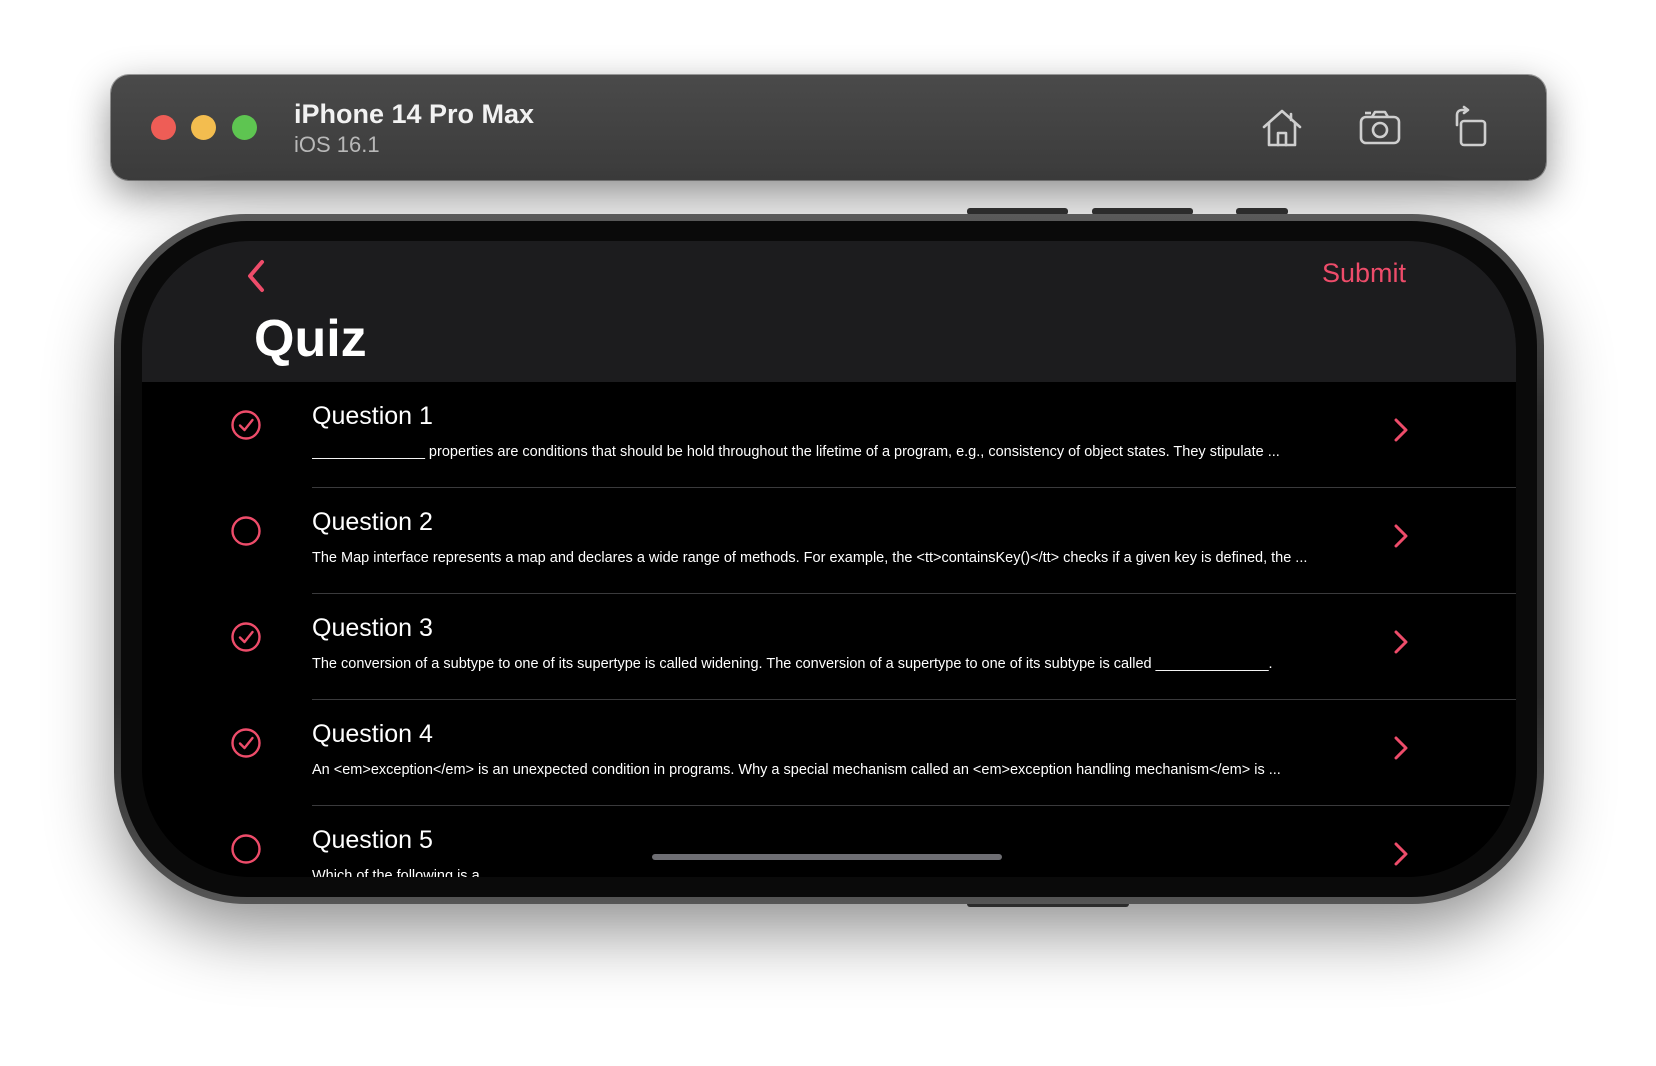  What do you see at coordinates (828, 127) in the screenshot?
I see `simulator-title-bar: iPhone 14 Pro Max iOS 16.1` at bounding box center [828, 127].